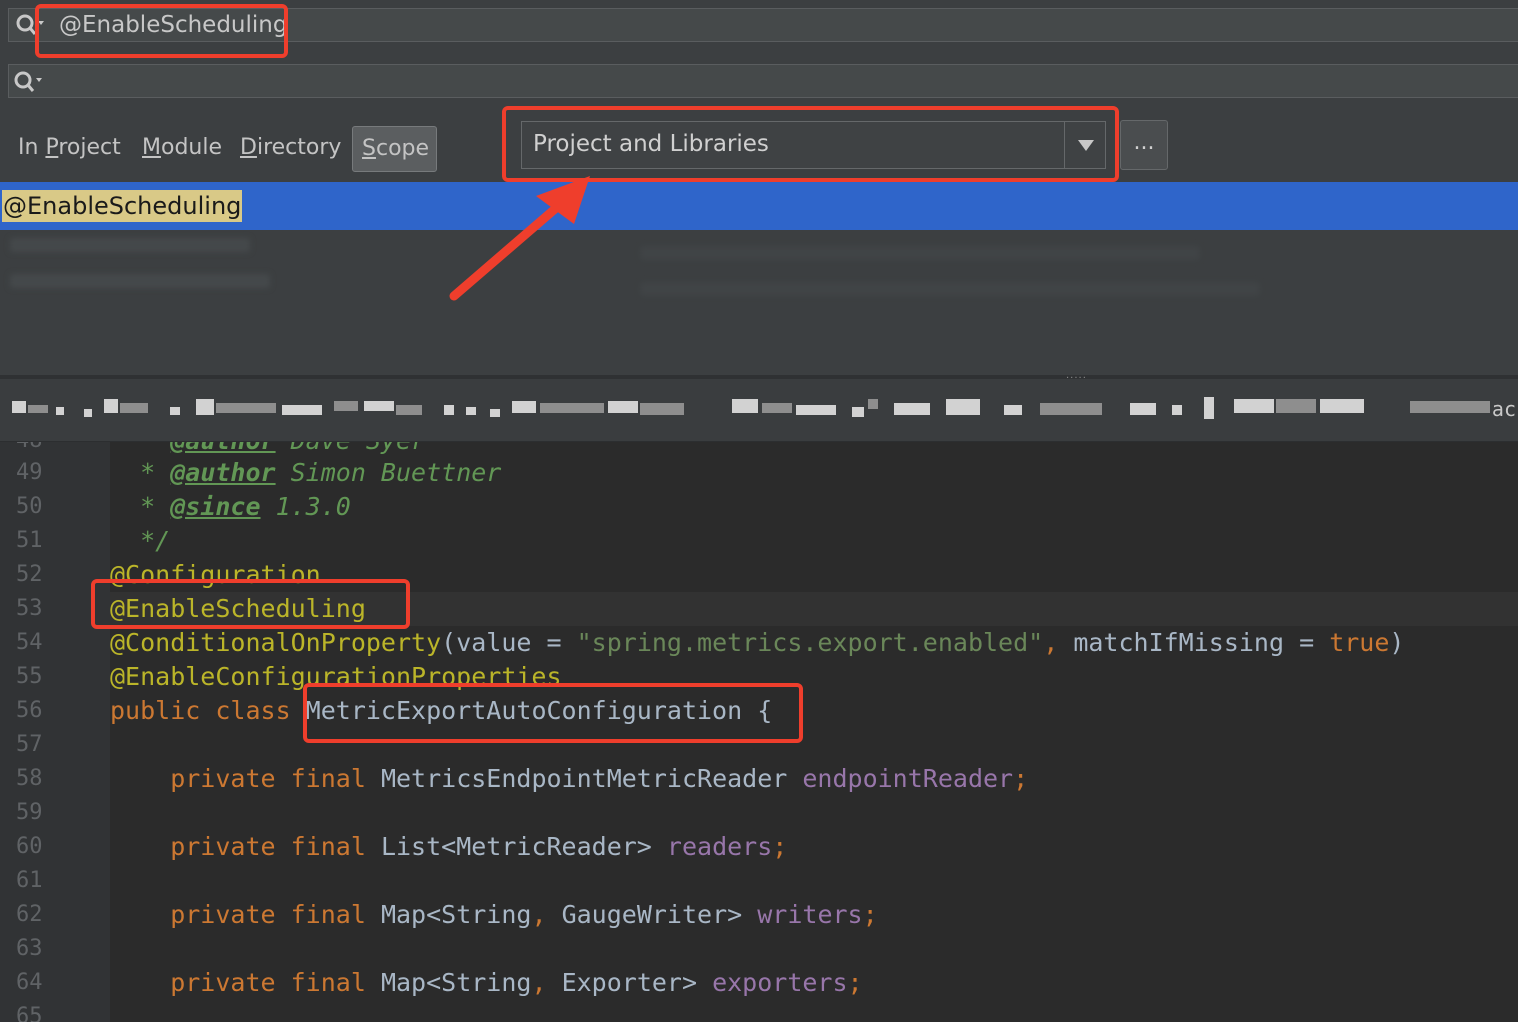  Describe the element at coordinates (29, 778) in the screenshot. I see `line-number: 58` at that location.